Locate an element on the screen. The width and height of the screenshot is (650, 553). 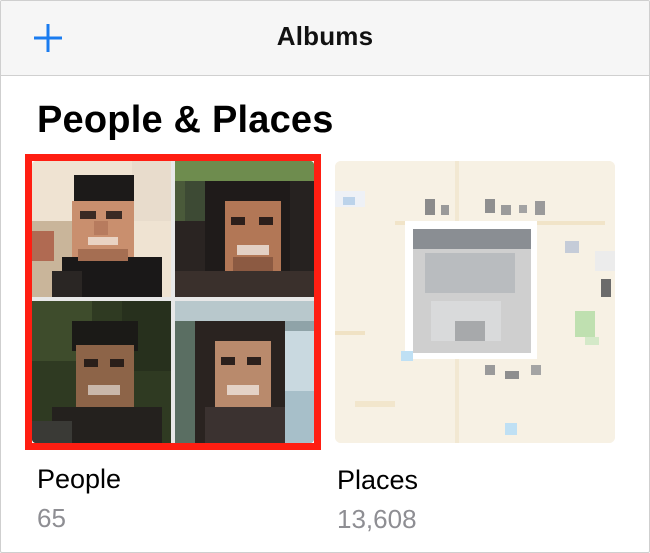
album-count: 65 is located at coordinates (51, 518).